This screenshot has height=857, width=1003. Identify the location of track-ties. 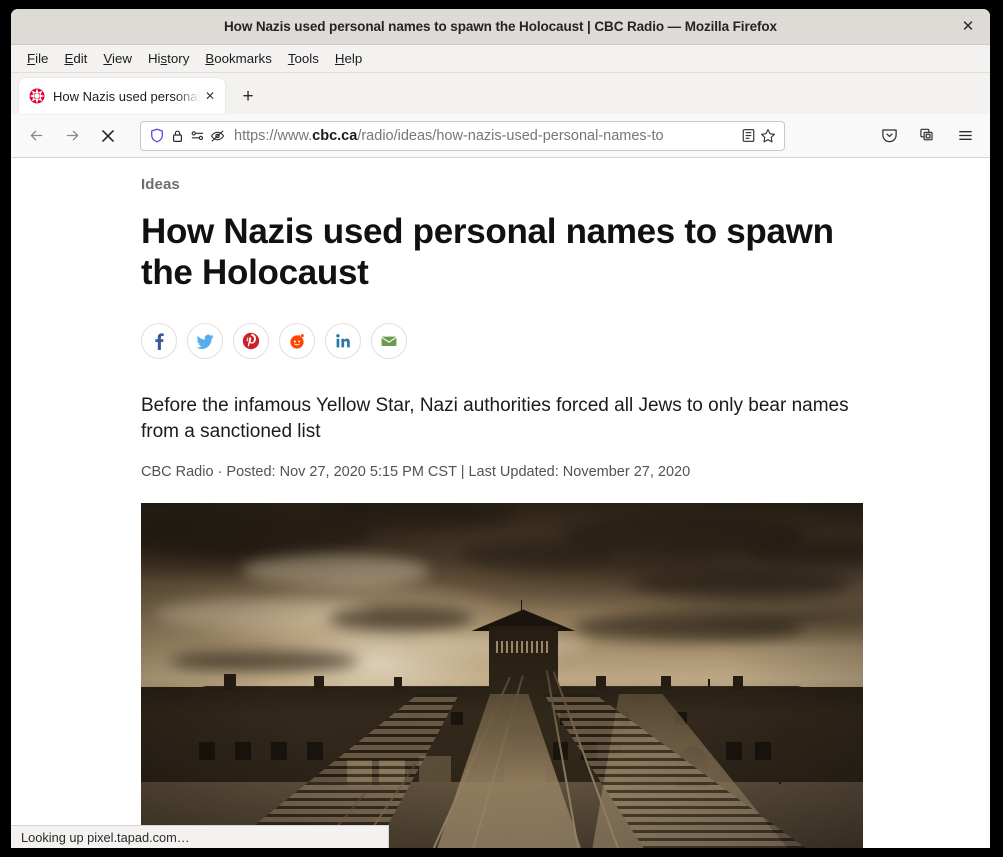
(689, 770).